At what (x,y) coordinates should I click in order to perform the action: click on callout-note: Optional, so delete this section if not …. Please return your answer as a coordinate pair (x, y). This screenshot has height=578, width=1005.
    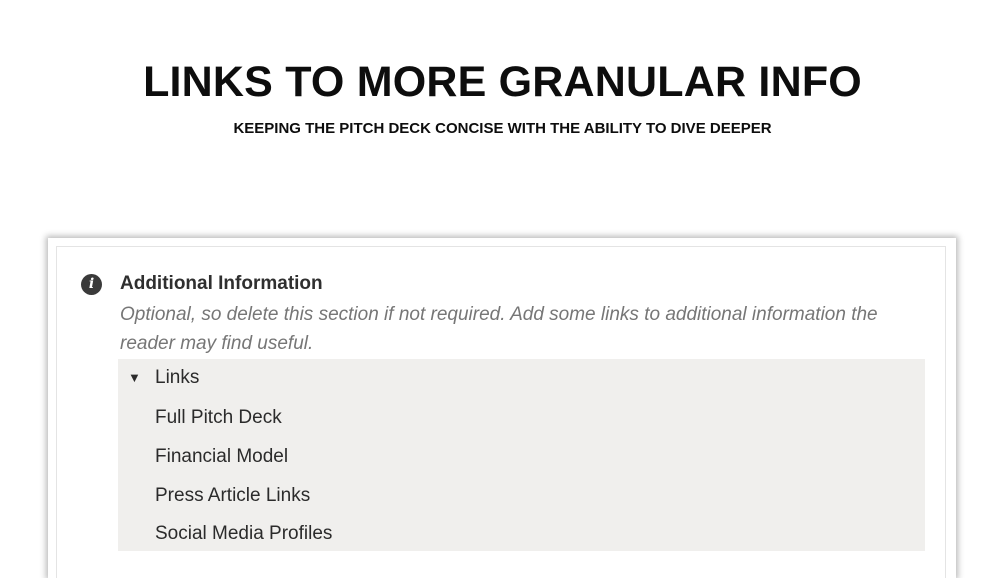
    Looking at the image, I should click on (499, 329).